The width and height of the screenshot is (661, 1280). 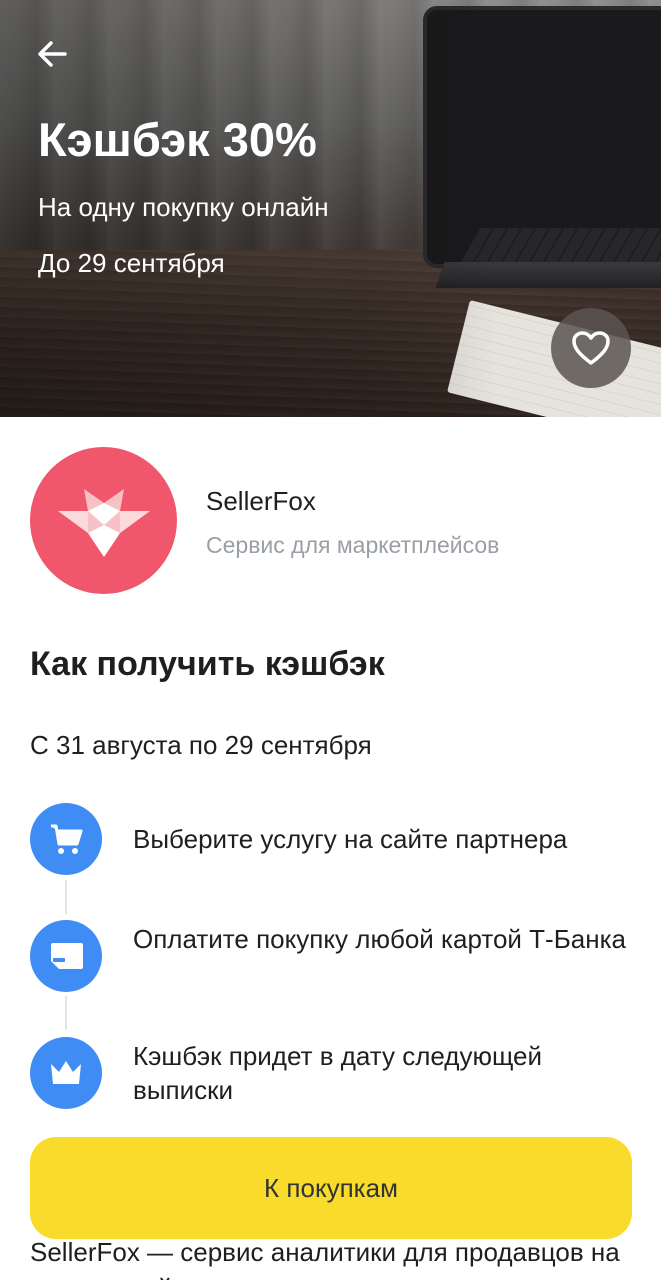 What do you see at coordinates (201, 745) in the screenshot?
I see `promo-period: С 31 августа по 29 сентября` at bounding box center [201, 745].